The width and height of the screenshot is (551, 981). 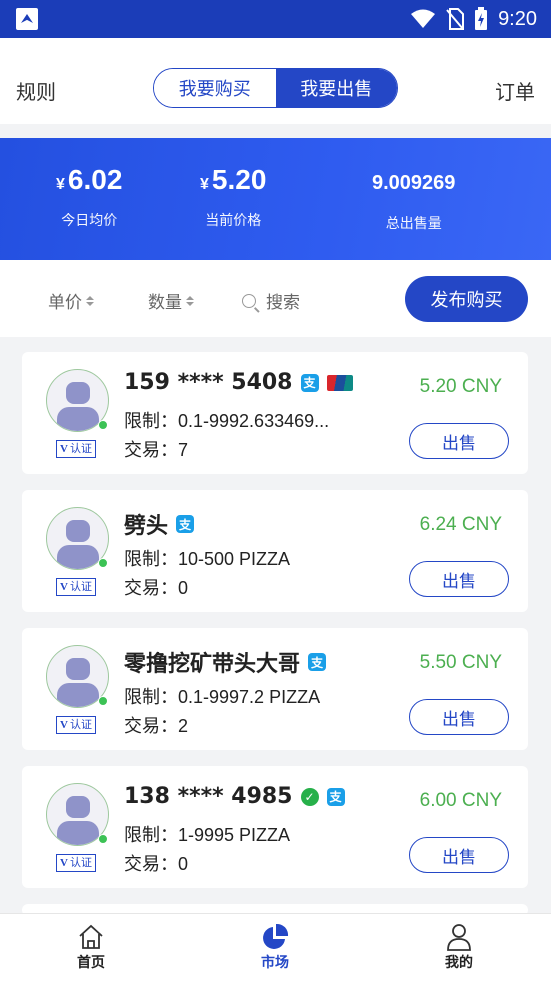 What do you see at coordinates (309, 796) in the screenshot?
I see `wechat-pay-icon: ✓` at bounding box center [309, 796].